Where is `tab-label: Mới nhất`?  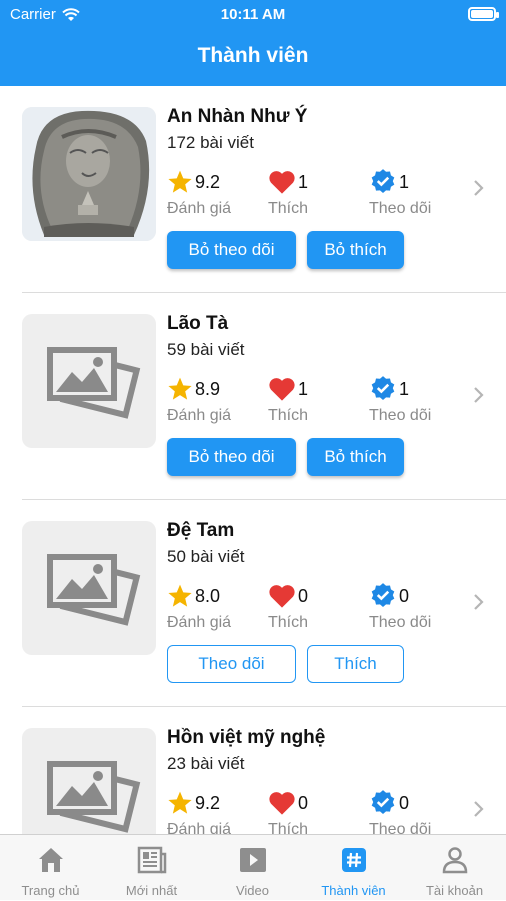 tab-label: Mới nhất is located at coordinates (151, 890).